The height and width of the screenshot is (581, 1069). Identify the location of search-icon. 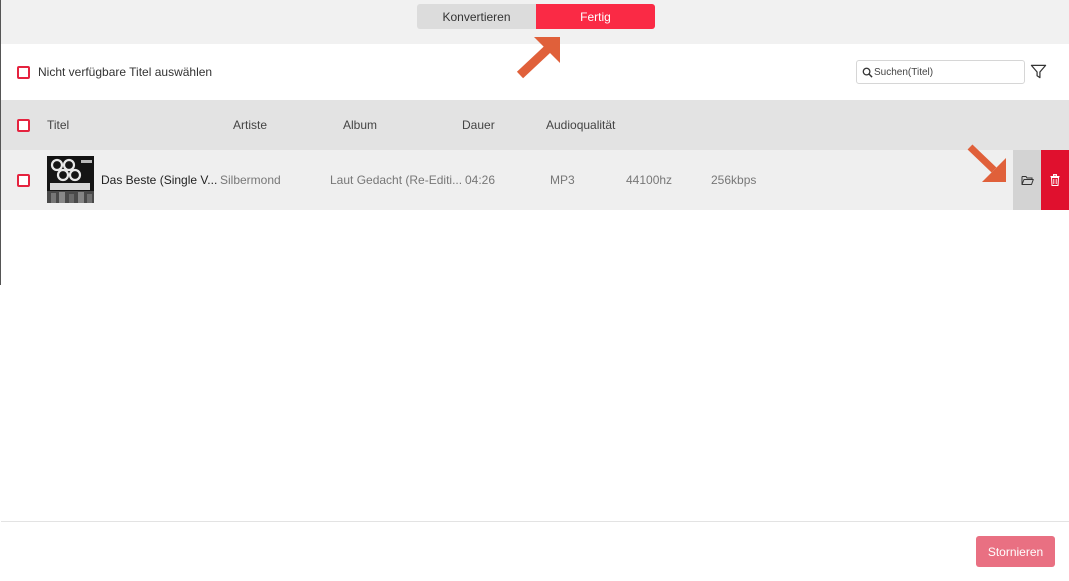
(867, 72).